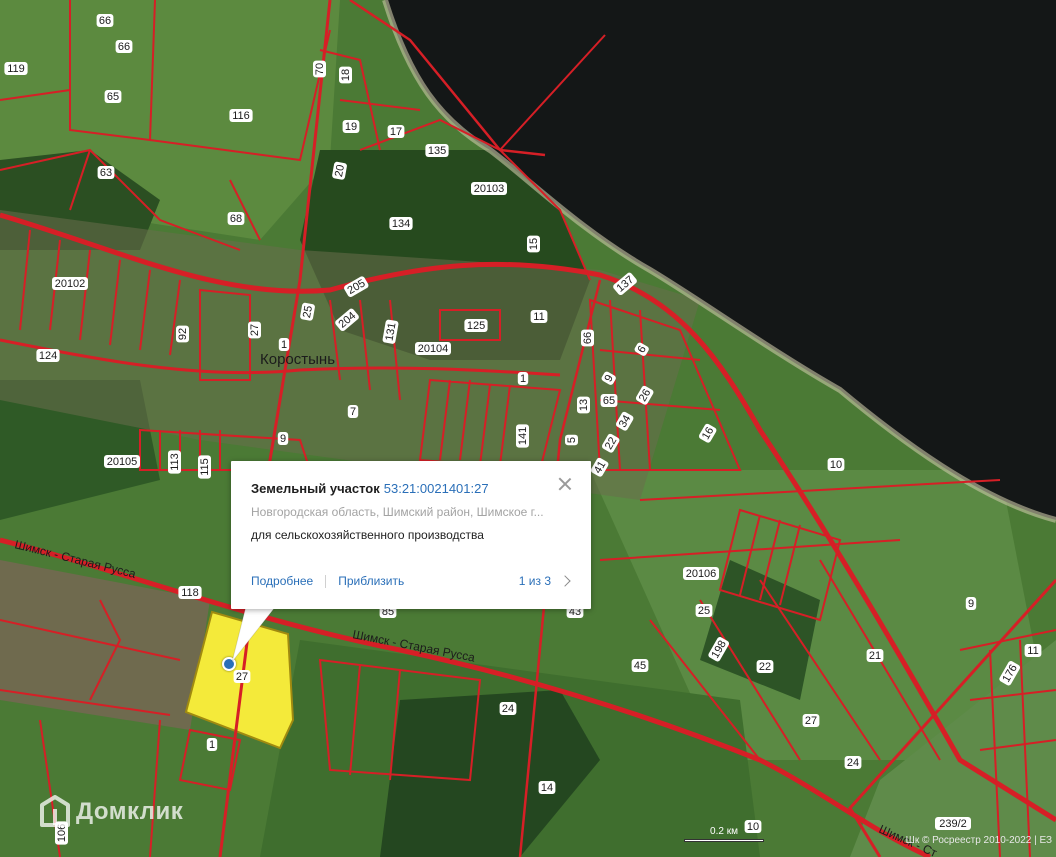 This screenshot has width=1056, height=857. I want to click on plot-number-text: 45, so click(640, 666).